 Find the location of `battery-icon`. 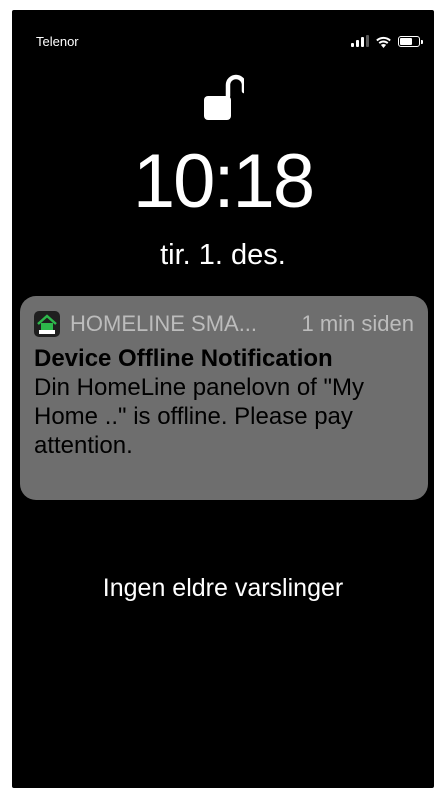

battery-icon is located at coordinates (410, 41).